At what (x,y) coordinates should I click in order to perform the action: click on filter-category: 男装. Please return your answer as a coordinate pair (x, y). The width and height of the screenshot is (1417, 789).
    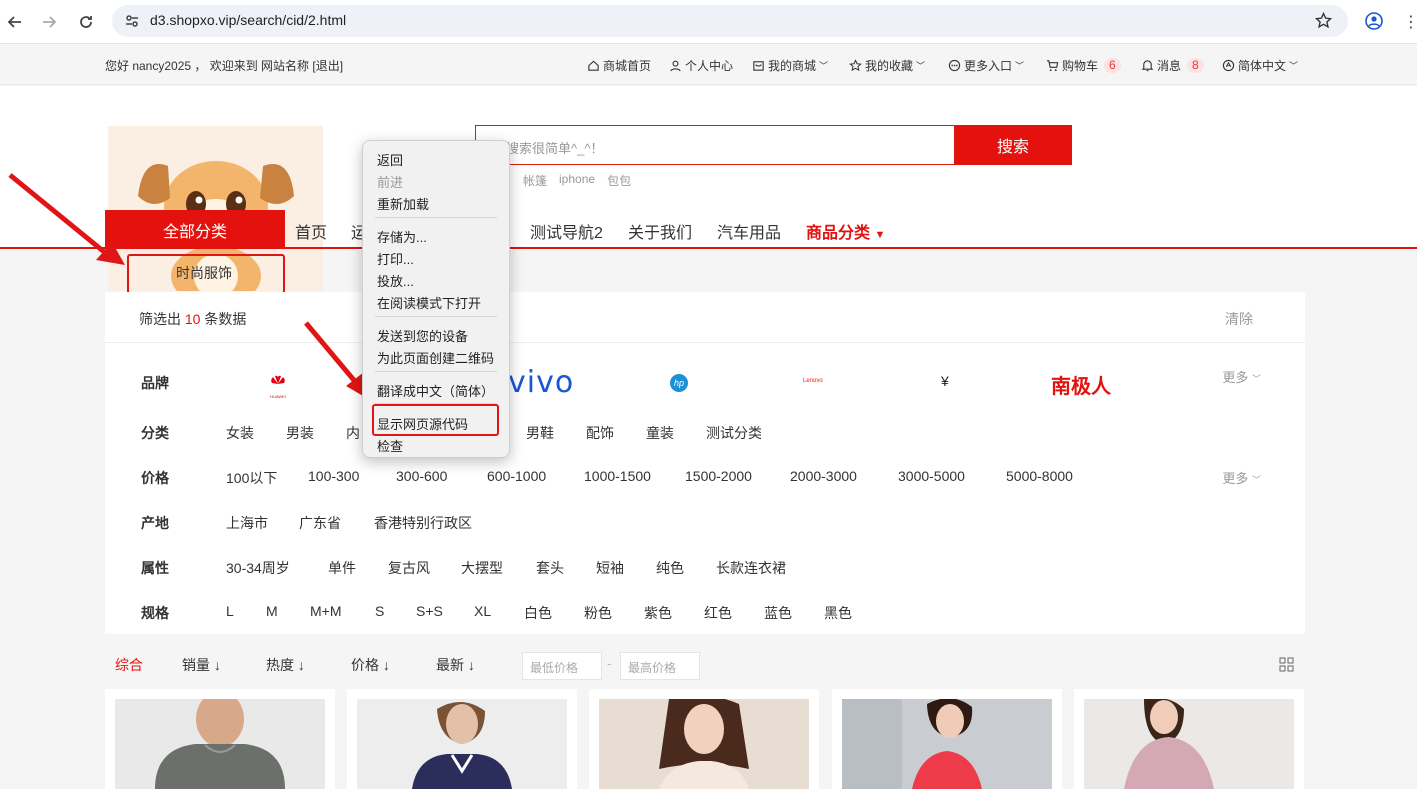
    Looking at the image, I should click on (300, 433).